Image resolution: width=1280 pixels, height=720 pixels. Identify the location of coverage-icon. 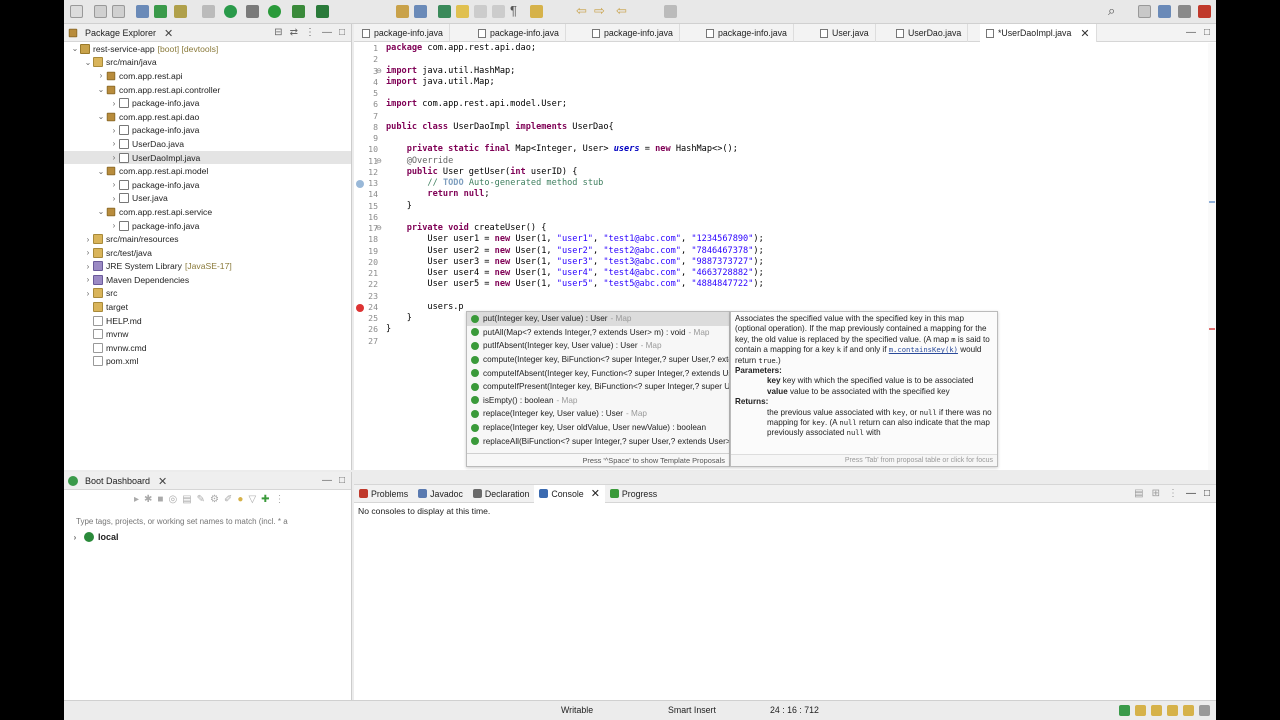
(298, 11).